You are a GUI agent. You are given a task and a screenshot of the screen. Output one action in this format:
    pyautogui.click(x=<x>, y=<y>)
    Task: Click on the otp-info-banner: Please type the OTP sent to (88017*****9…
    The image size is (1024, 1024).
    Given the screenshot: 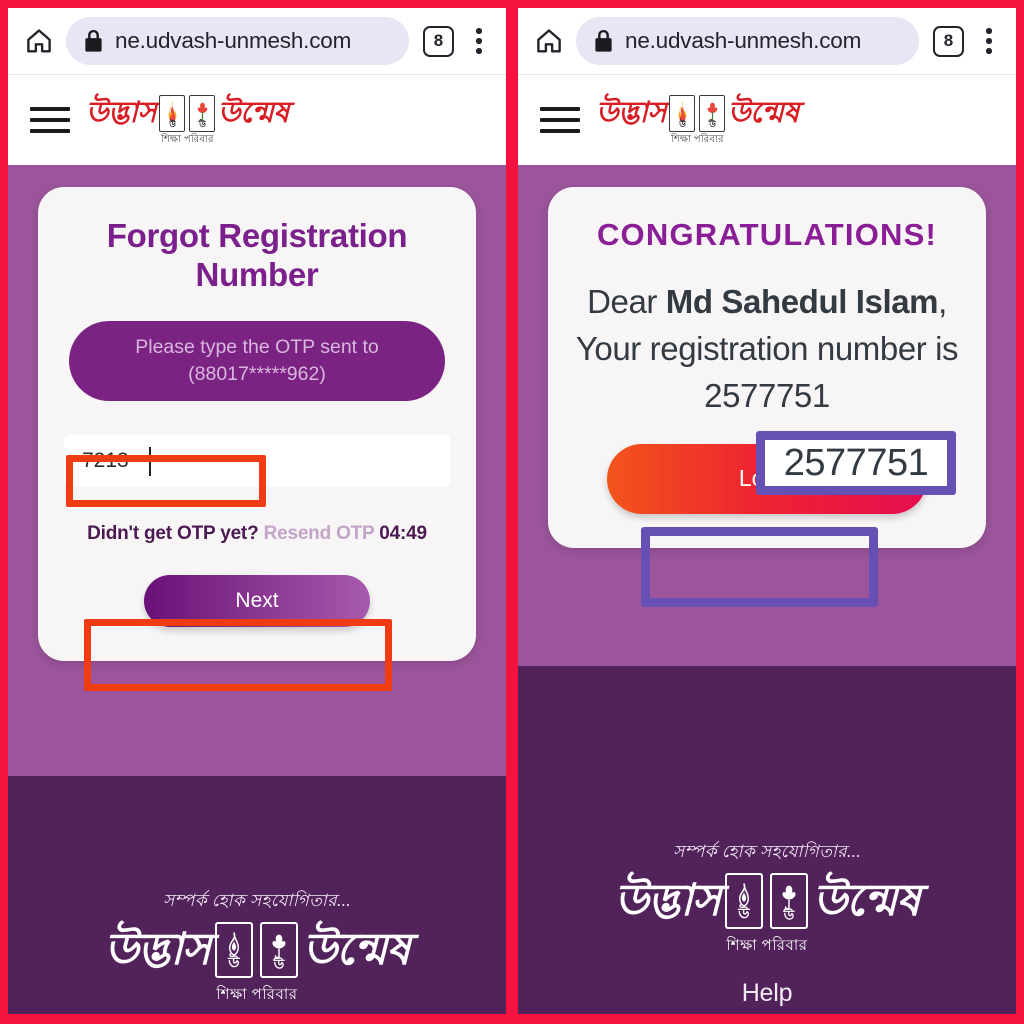 What is the action you would take?
    pyautogui.click(x=257, y=360)
    